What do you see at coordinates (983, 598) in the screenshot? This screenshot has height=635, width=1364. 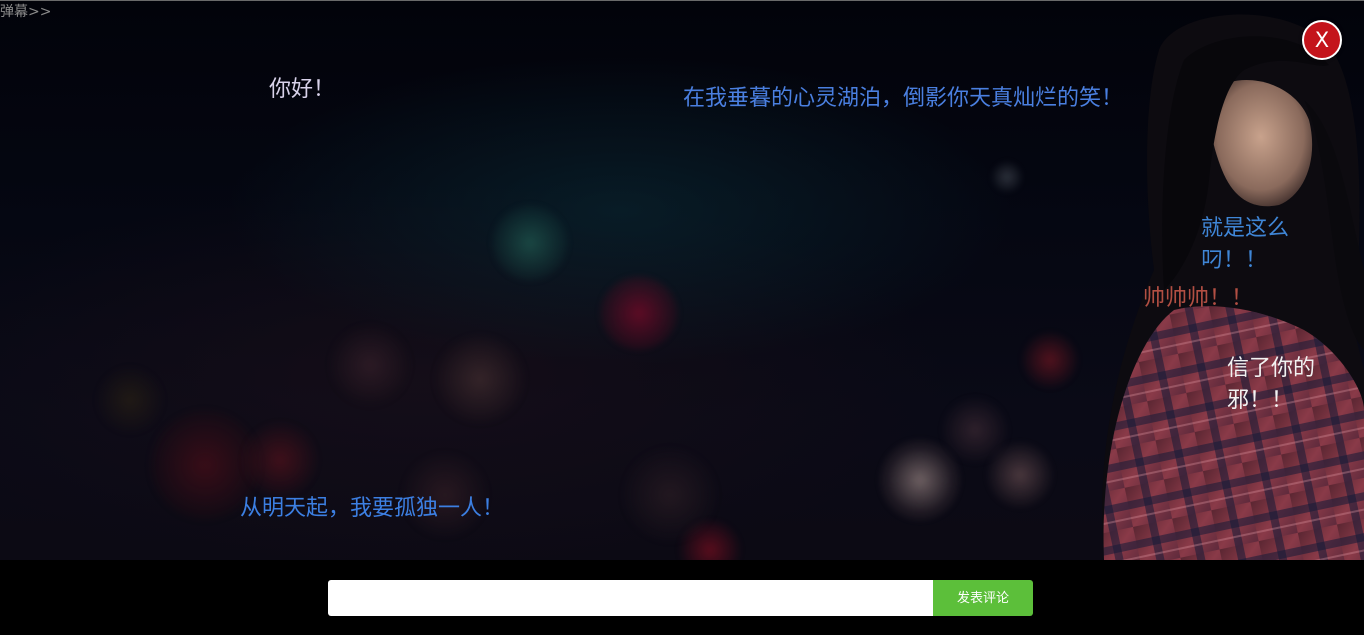 I see `submit-comment-button: 发表评论` at bounding box center [983, 598].